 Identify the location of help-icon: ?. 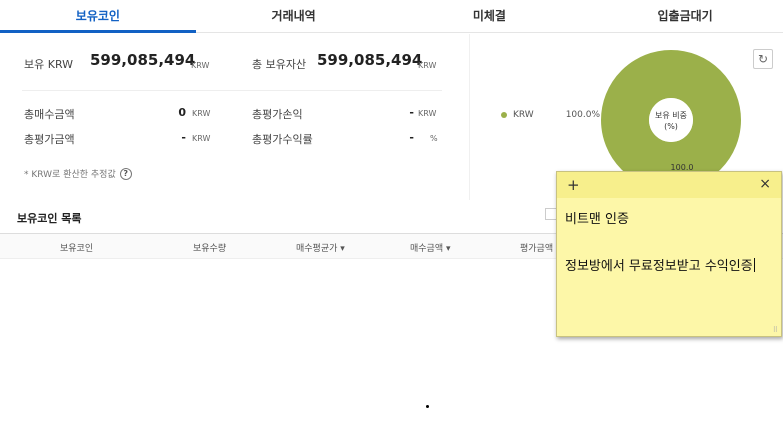
(125, 173).